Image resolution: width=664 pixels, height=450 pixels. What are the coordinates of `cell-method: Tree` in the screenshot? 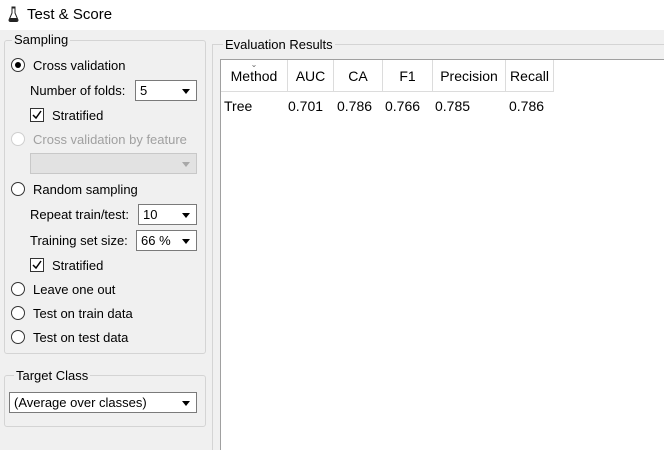 It's located at (238, 106).